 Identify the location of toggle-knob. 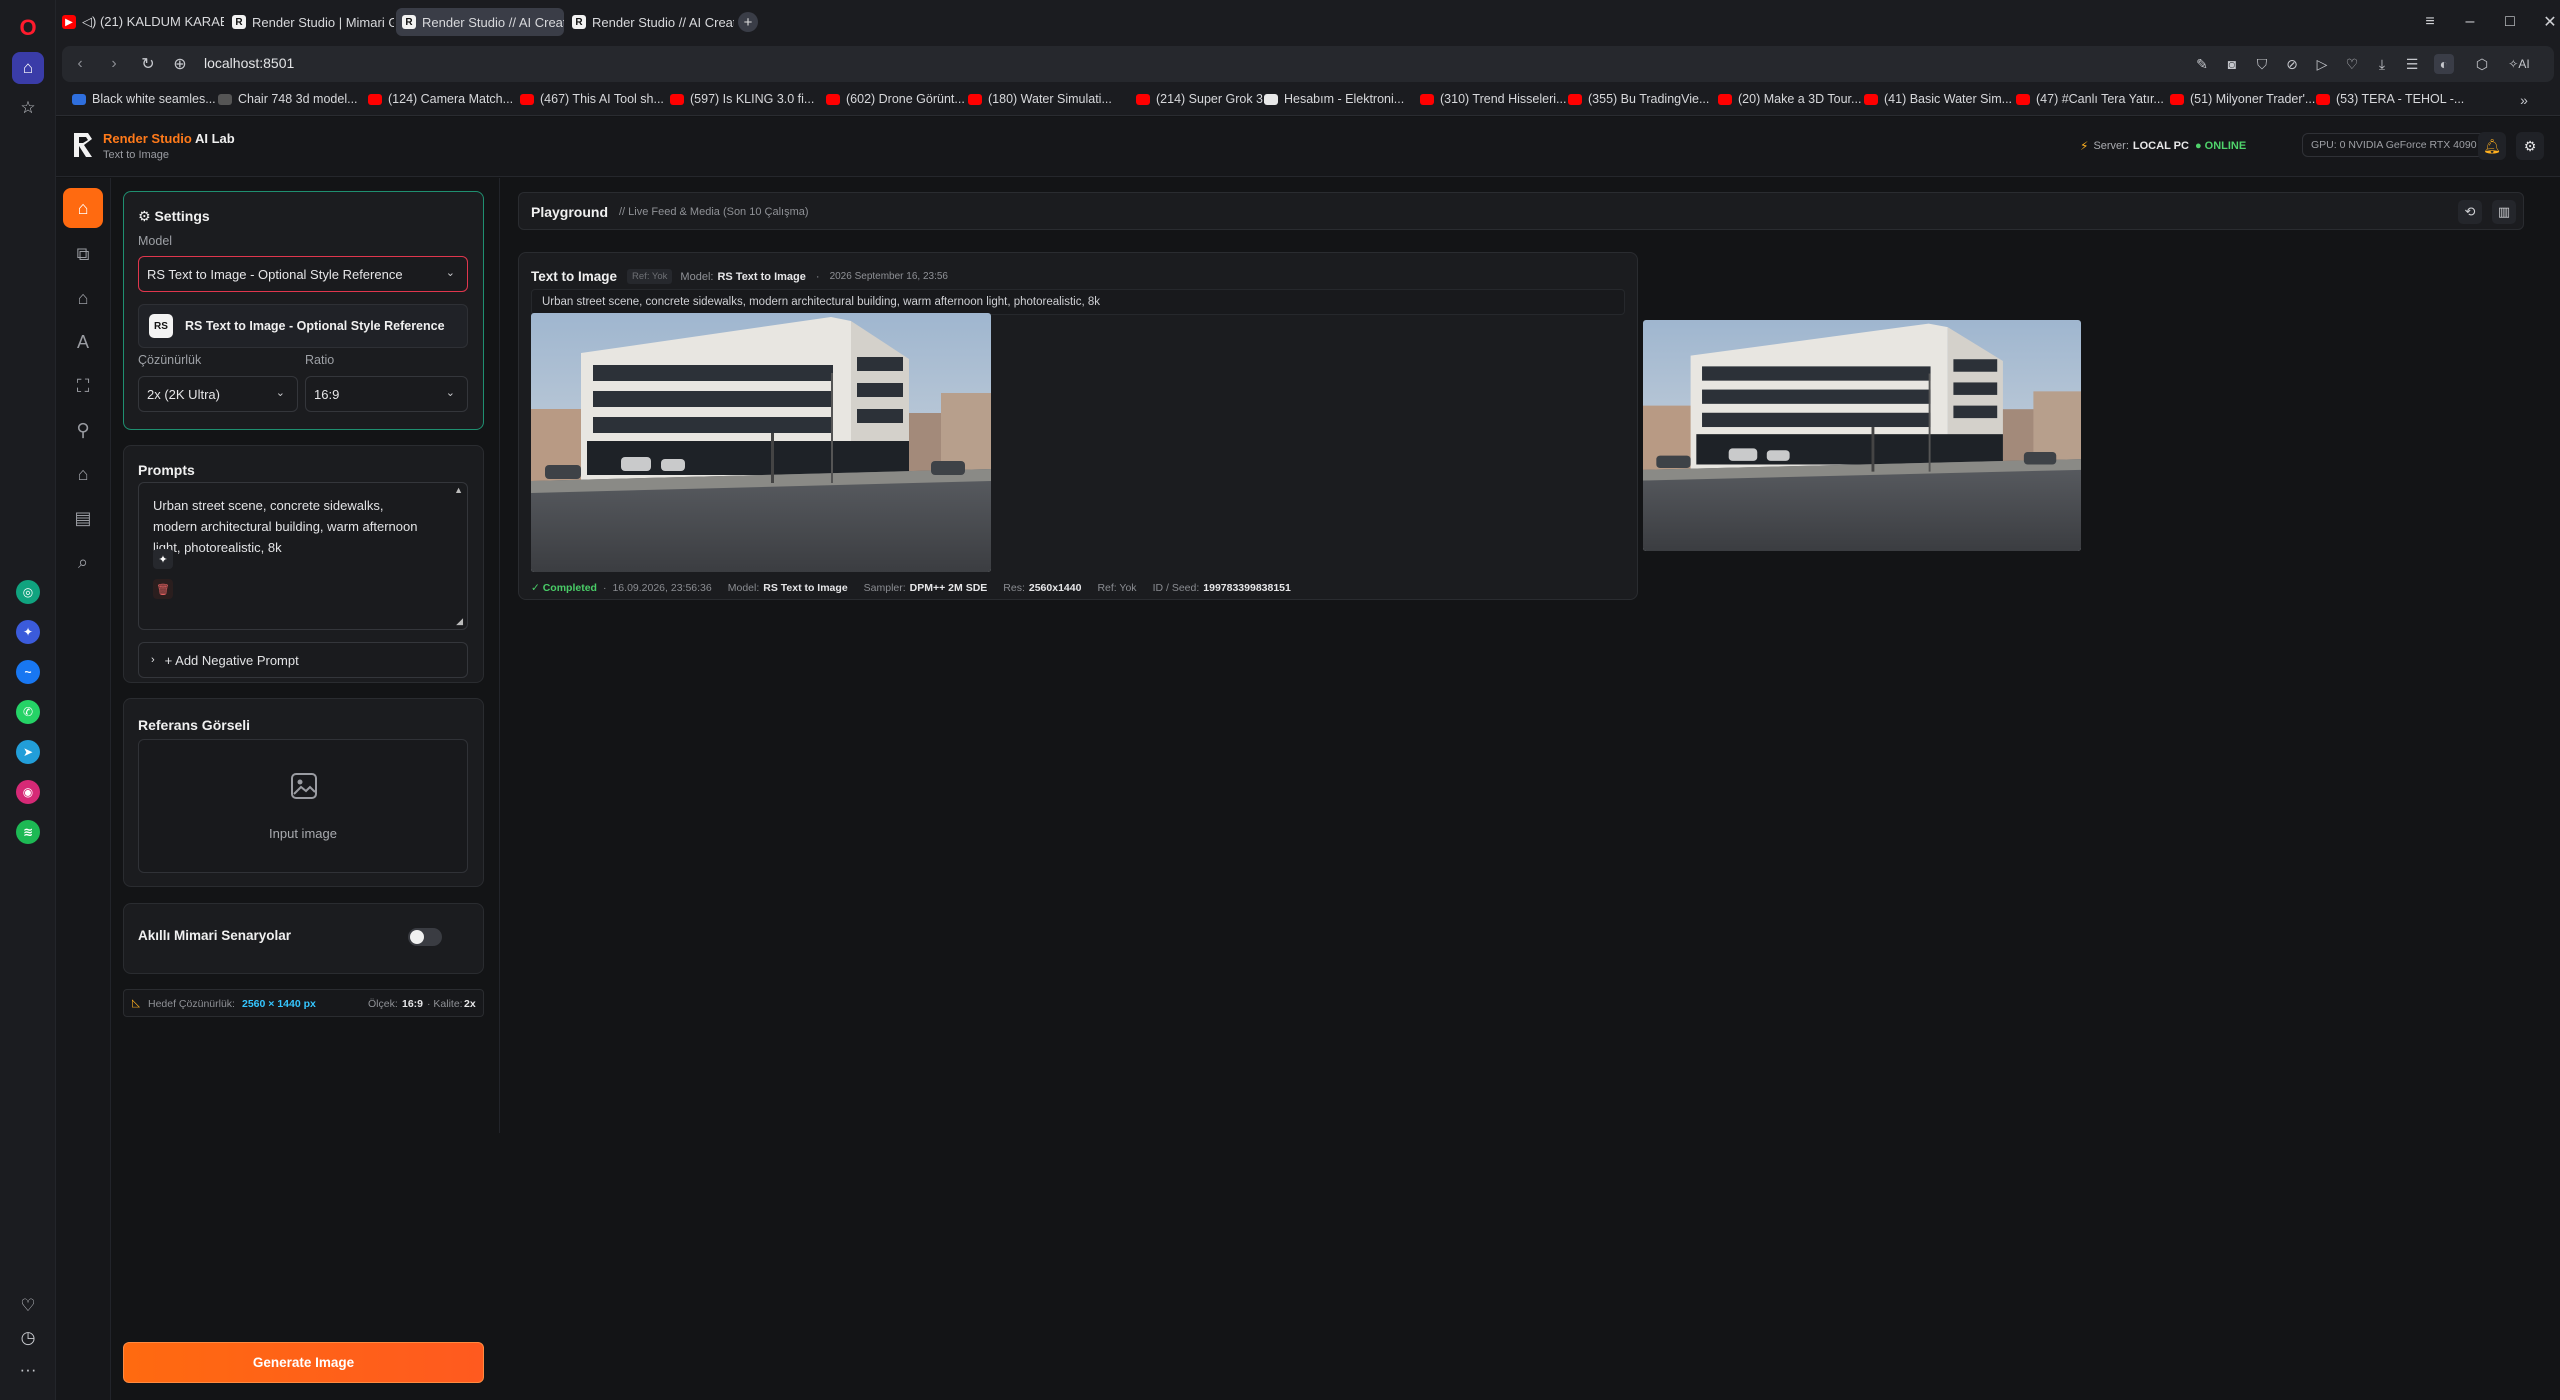
(417, 937).